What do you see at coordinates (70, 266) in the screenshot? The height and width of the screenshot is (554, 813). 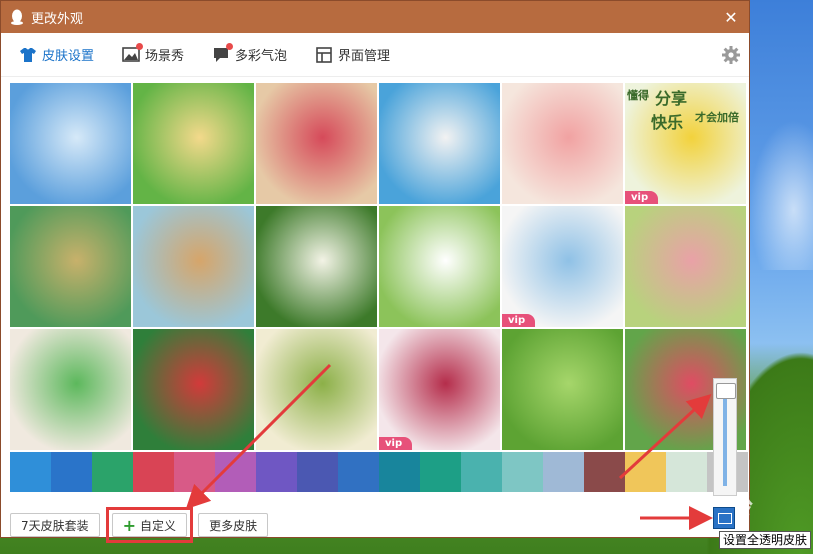 I see `skin-thumbnail-park-bench` at bounding box center [70, 266].